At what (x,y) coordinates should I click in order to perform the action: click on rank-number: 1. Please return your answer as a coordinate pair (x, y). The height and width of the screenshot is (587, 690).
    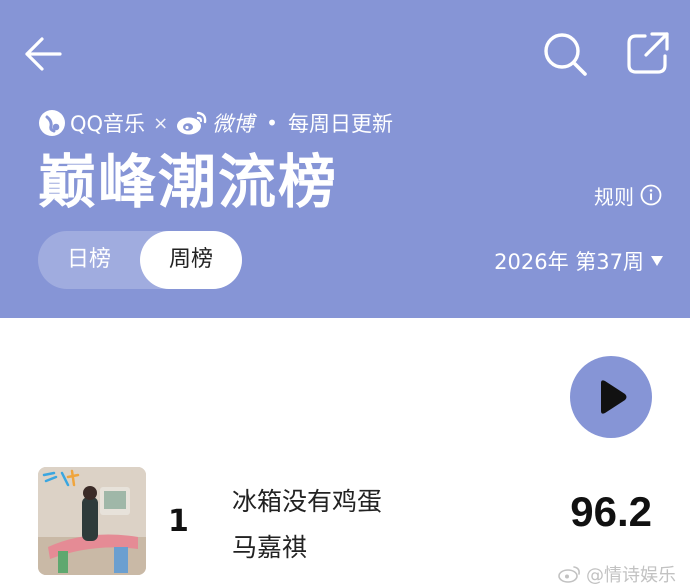
    Looking at the image, I should click on (178, 521).